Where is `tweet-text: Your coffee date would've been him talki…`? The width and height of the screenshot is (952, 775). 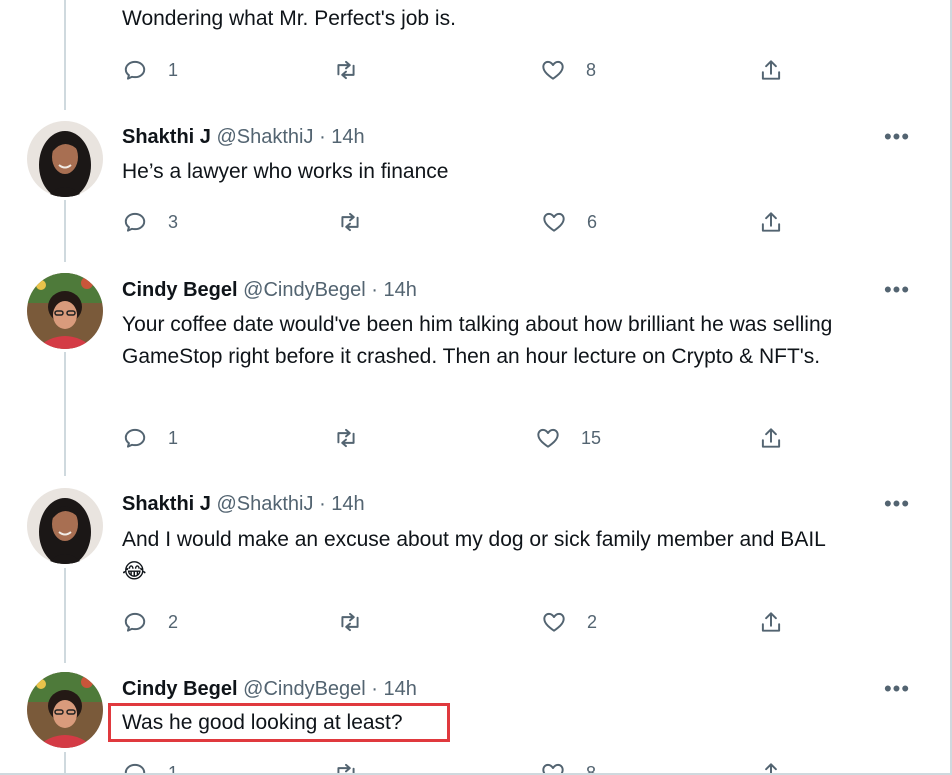 tweet-text: Your coffee date would've been him talki… is located at coordinates (477, 340).